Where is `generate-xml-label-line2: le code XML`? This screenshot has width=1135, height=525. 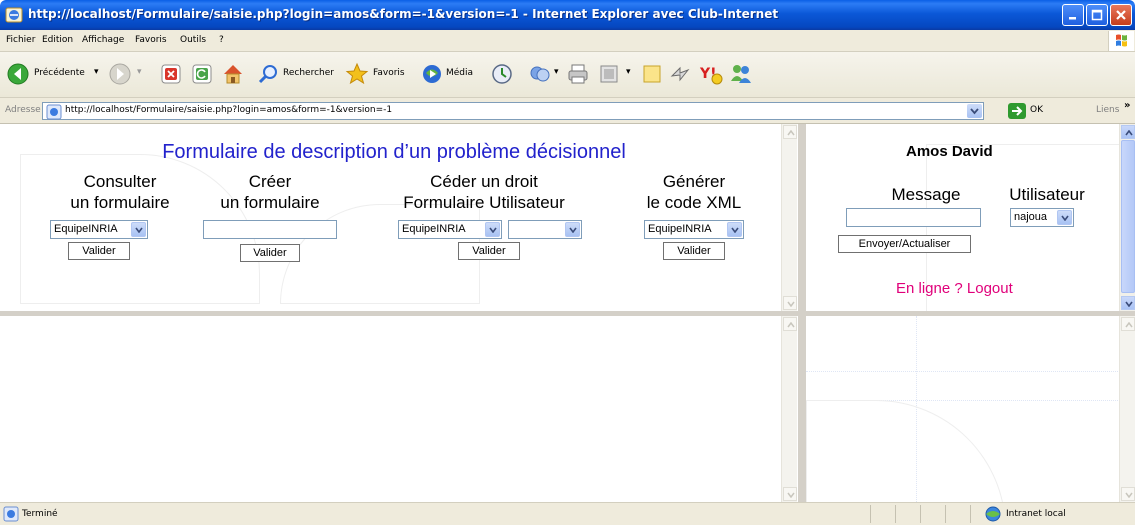
generate-xml-label-line2: le code XML is located at coordinates (694, 202).